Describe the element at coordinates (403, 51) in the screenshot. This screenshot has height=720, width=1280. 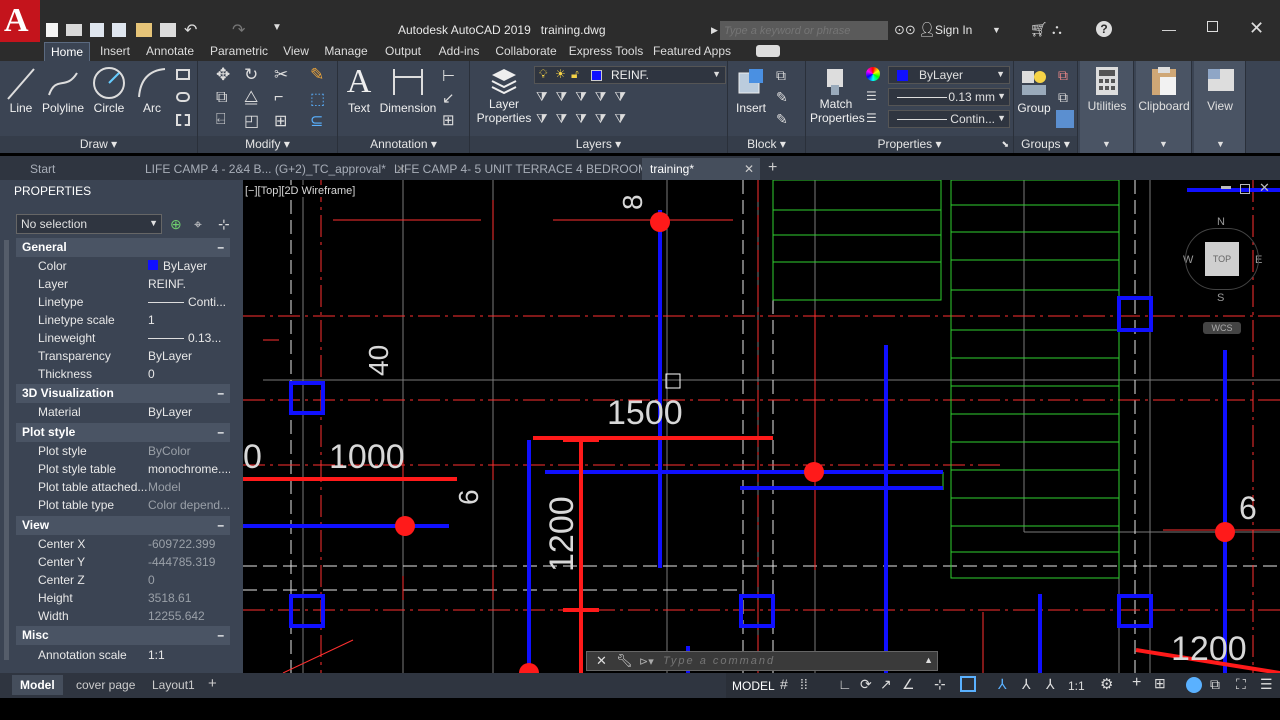
I see `tab-output: Output` at that location.